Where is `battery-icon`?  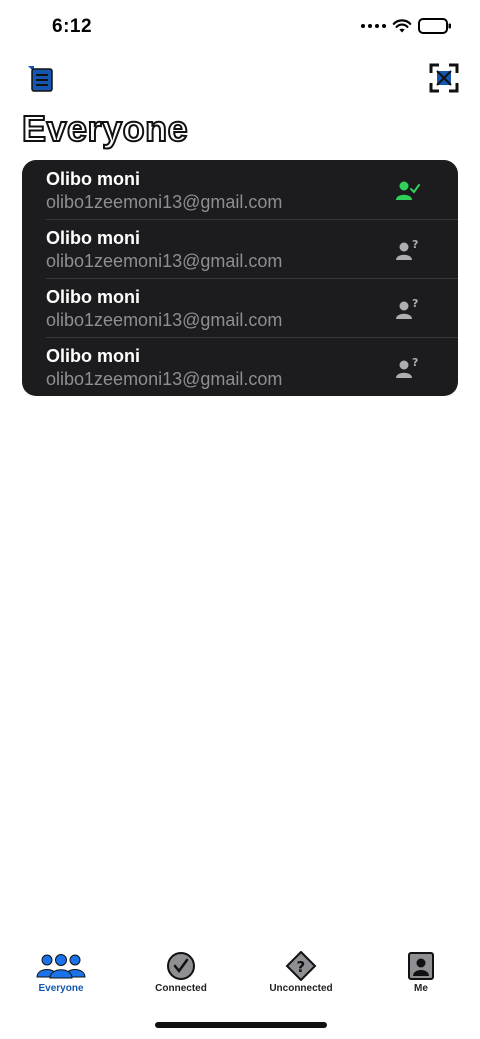 battery-icon is located at coordinates (434, 26).